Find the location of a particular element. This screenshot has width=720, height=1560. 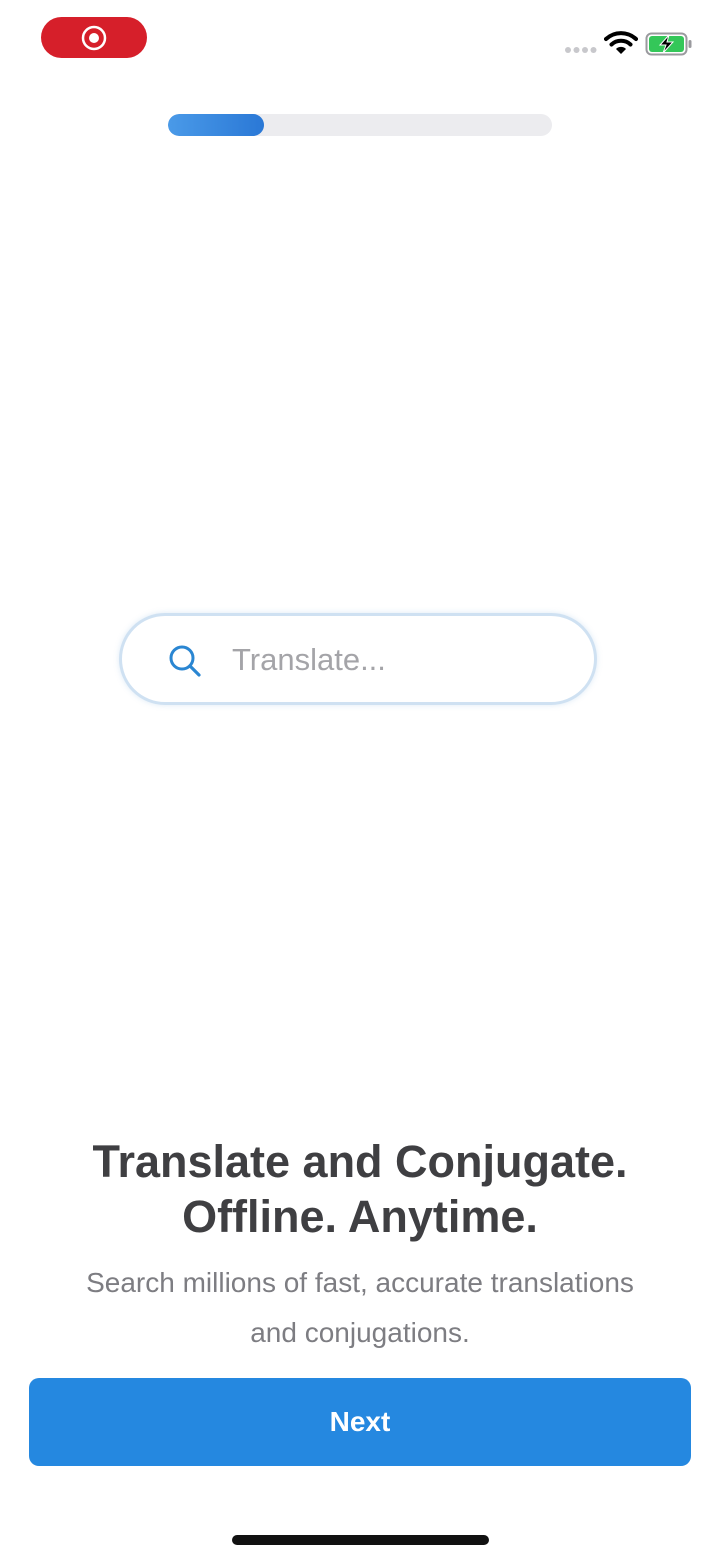

headline-line-2: Offline. Anytime. is located at coordinates (360, 1216).